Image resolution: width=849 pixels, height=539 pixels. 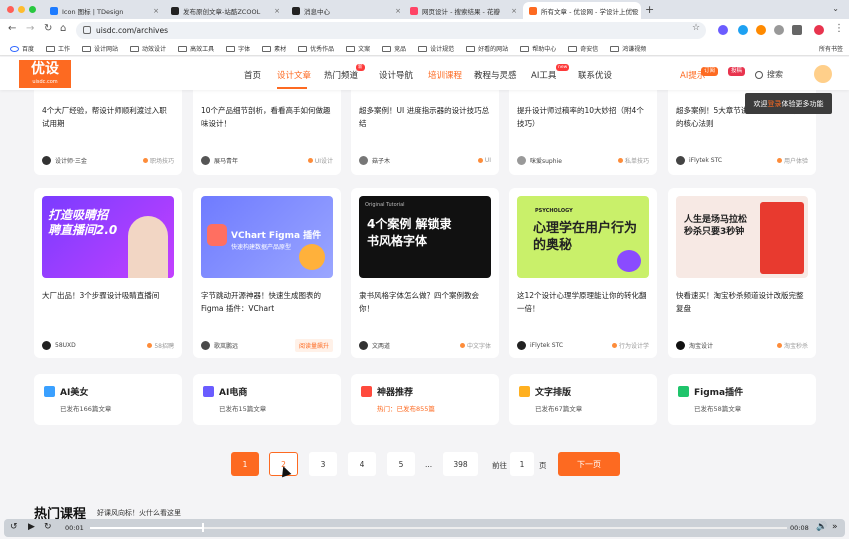 I want to click on forward-icon: ↻, so click(x=48, y=527).